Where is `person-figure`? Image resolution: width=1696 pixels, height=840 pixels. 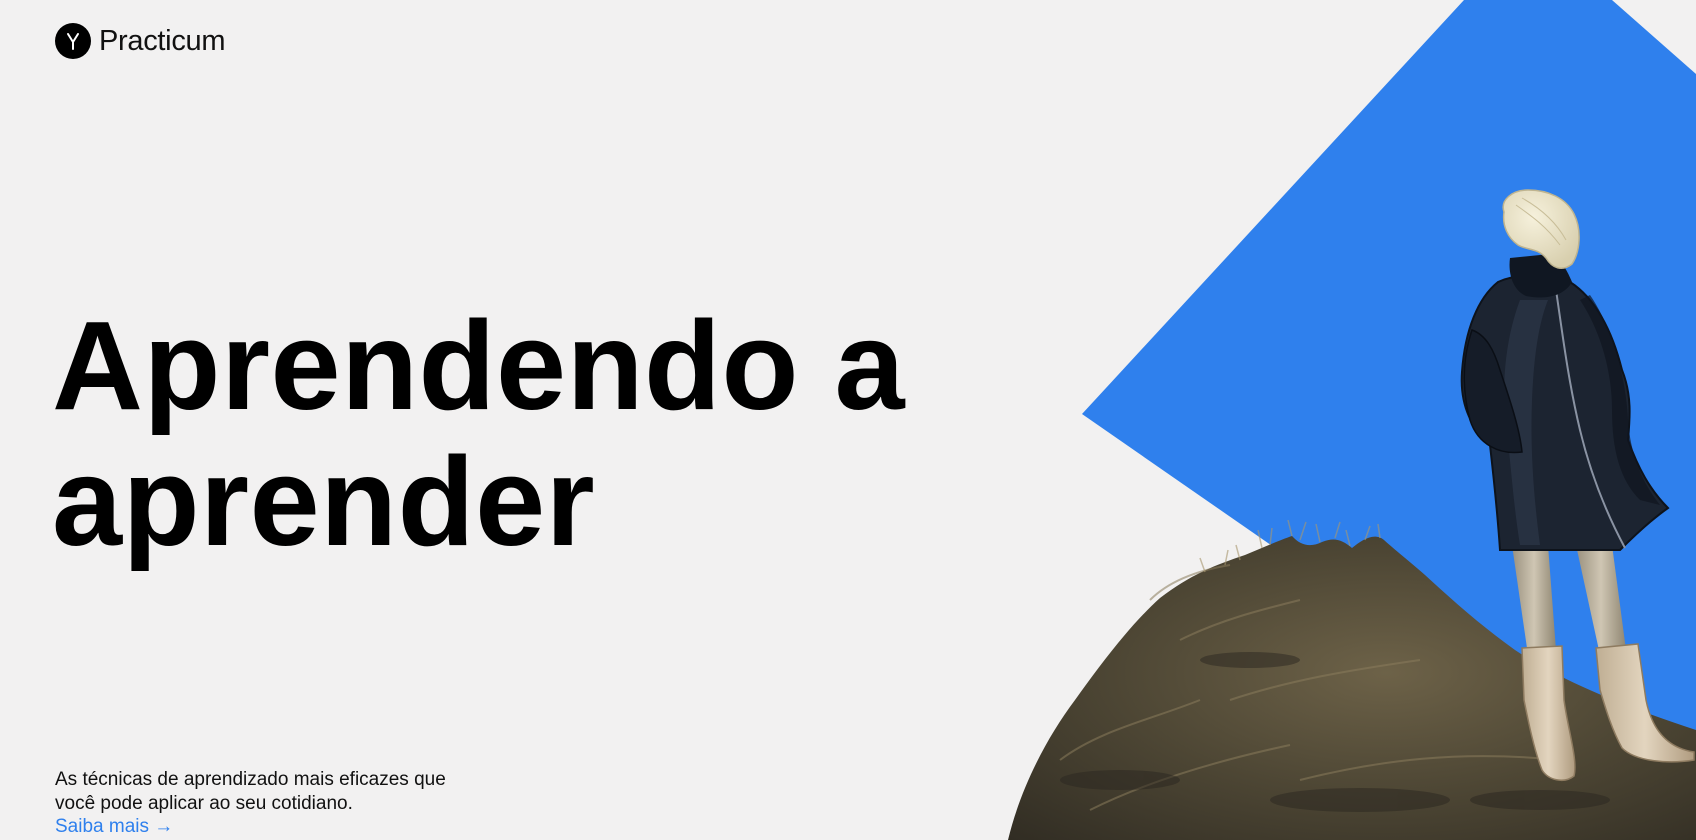
person-figure is located at coordinates (1577, 485).